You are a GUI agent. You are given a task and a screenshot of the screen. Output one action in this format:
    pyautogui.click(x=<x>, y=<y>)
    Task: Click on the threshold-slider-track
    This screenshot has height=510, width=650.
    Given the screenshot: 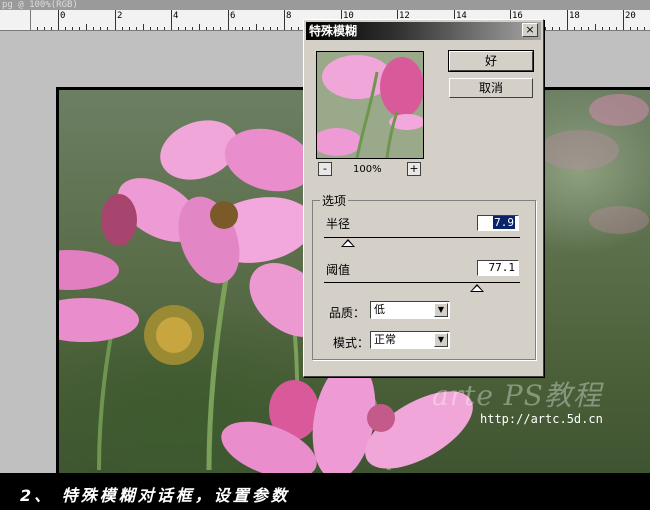 What is the action you would take?
    pyautogui.click(x=422, y=282)
    